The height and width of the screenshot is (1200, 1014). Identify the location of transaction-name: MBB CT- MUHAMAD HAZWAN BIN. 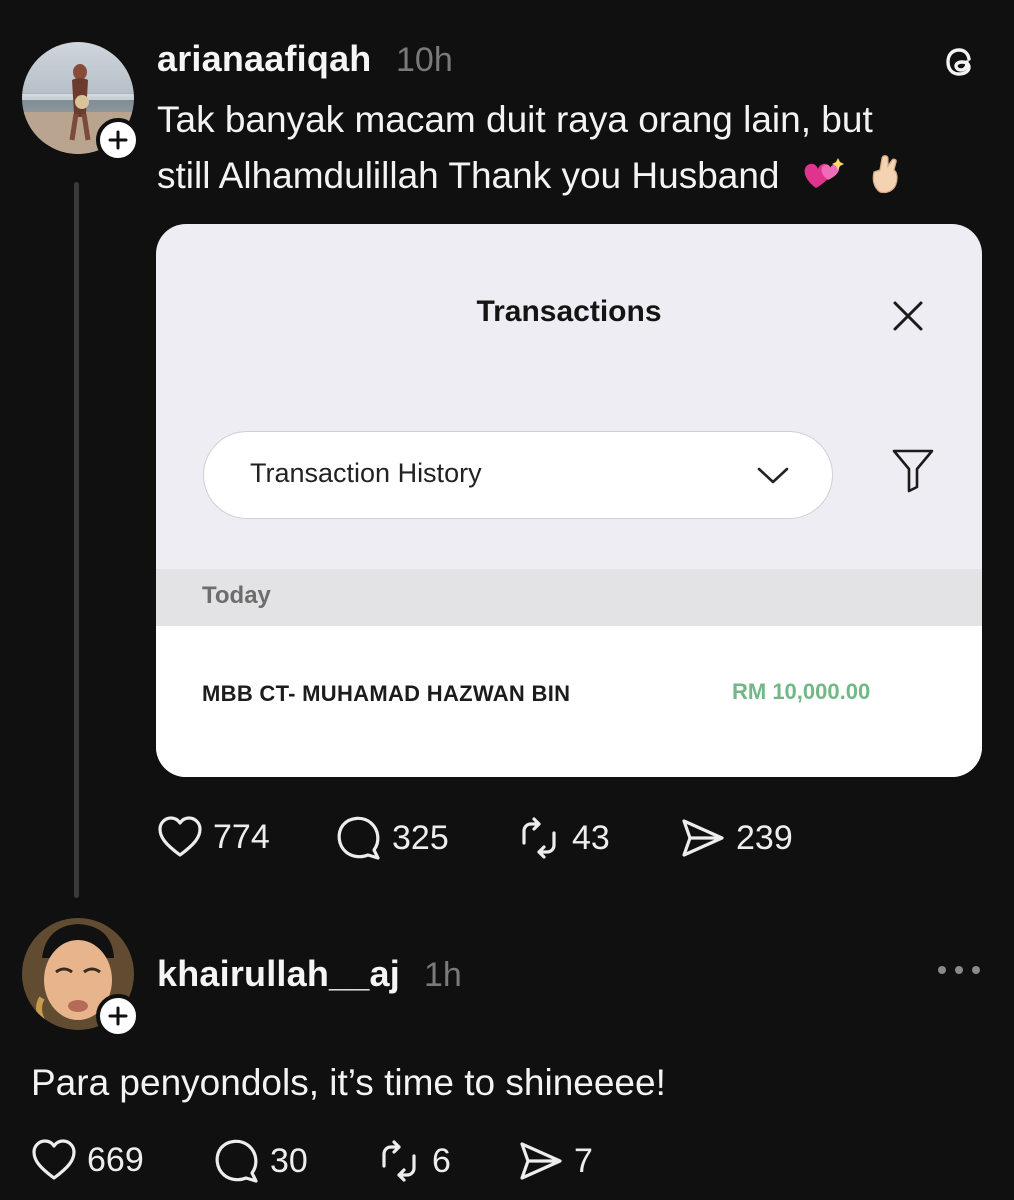
(386, 693).